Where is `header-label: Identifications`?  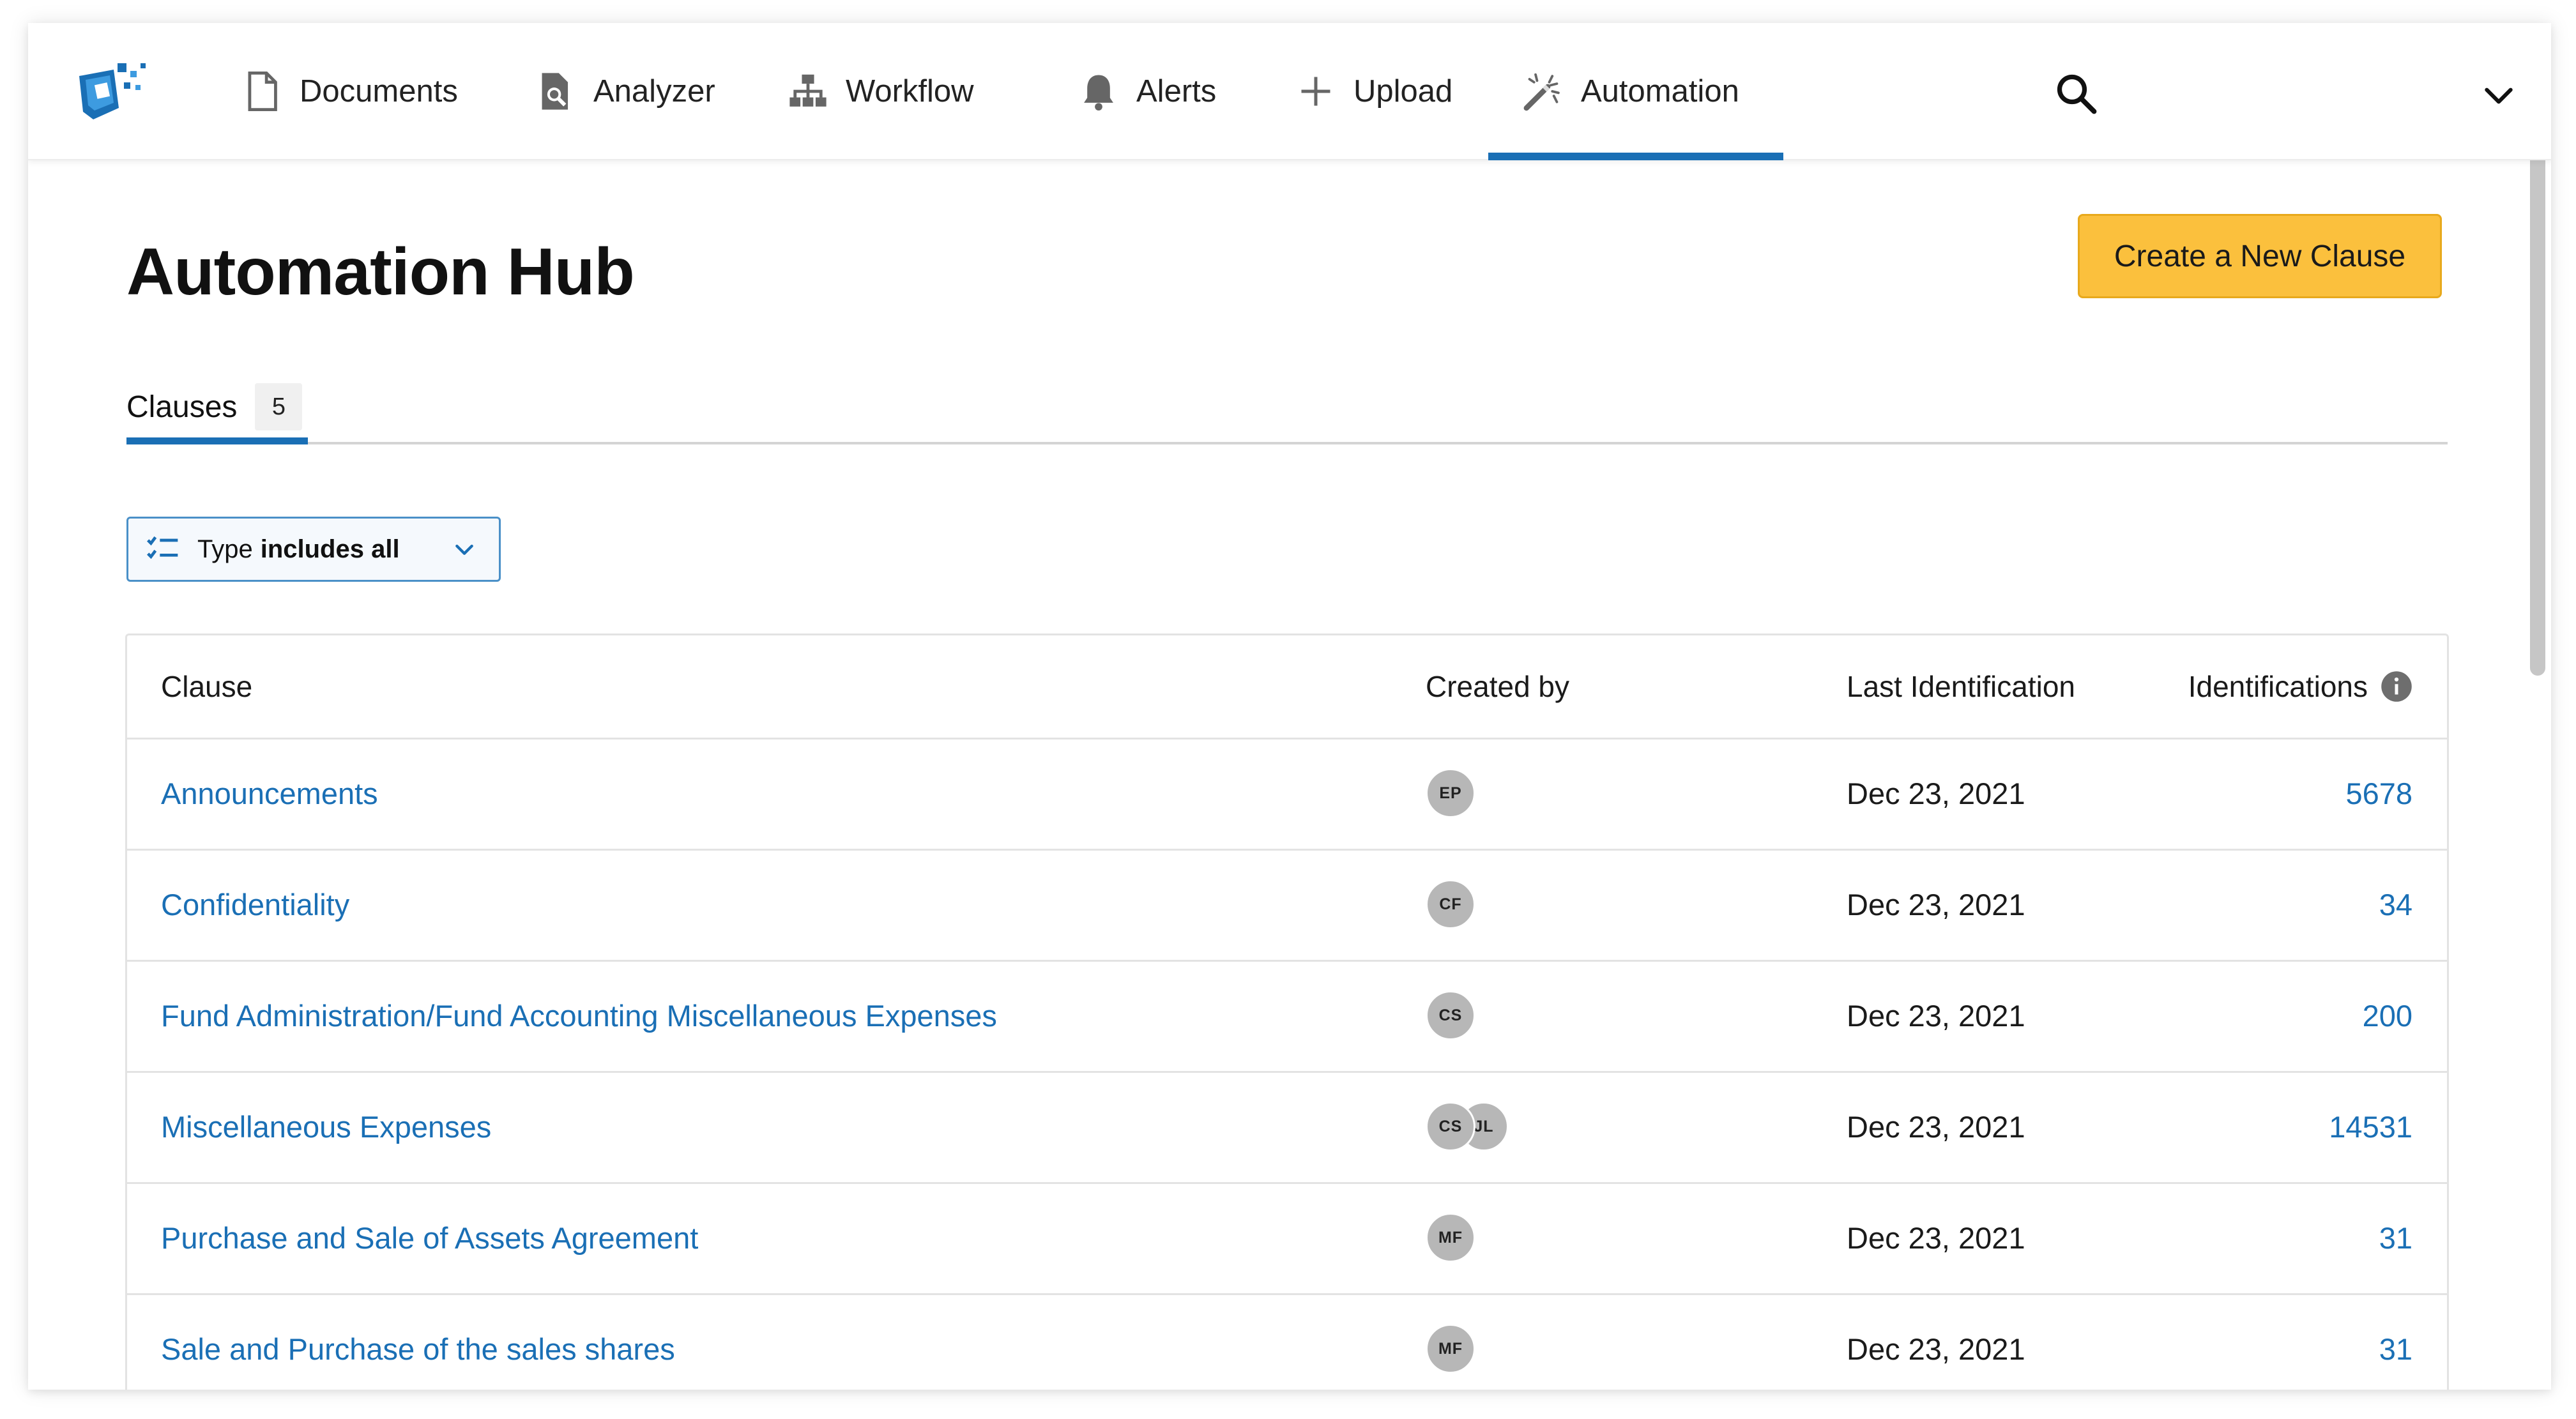
header-label: Identifications is located at coordinates (2278, 686).